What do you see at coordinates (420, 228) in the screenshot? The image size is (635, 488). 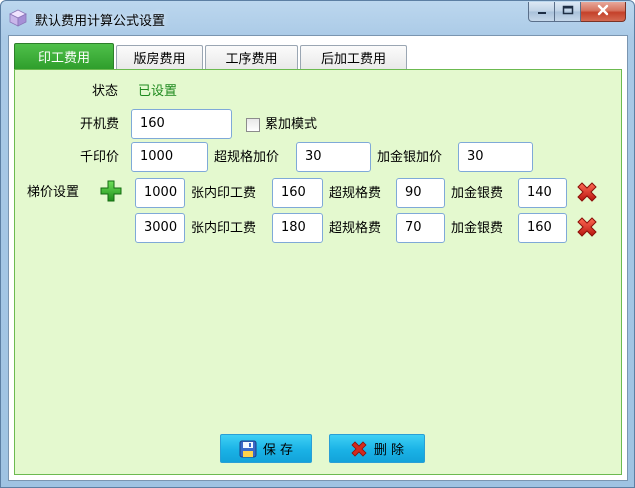 I see `tier-oversize-fee-input: 70` at bounding box center [420, 228].